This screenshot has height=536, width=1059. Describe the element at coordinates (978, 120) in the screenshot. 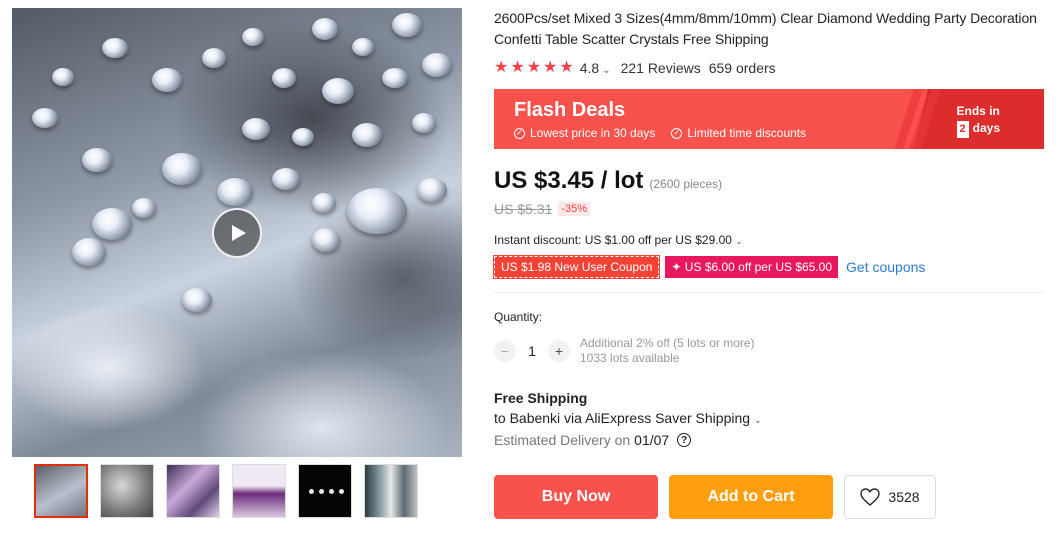

I see `countdown: Ends in 2 days` at that location.